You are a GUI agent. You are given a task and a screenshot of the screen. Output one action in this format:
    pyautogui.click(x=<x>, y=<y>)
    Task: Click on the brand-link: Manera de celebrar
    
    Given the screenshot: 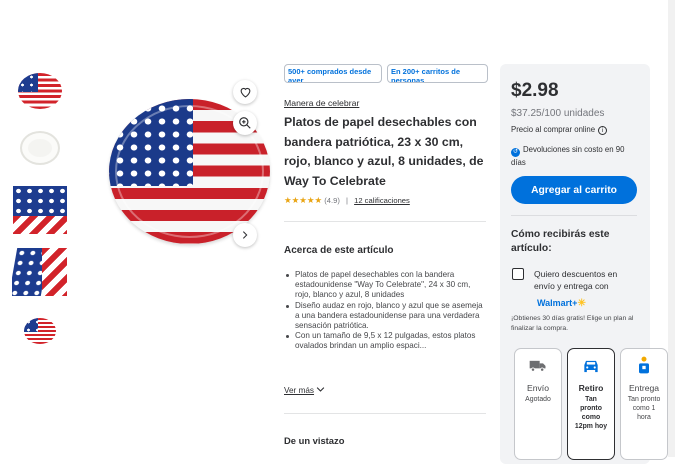 What is the action you would take?
    pyautogui.click(x=321, y=103)
    